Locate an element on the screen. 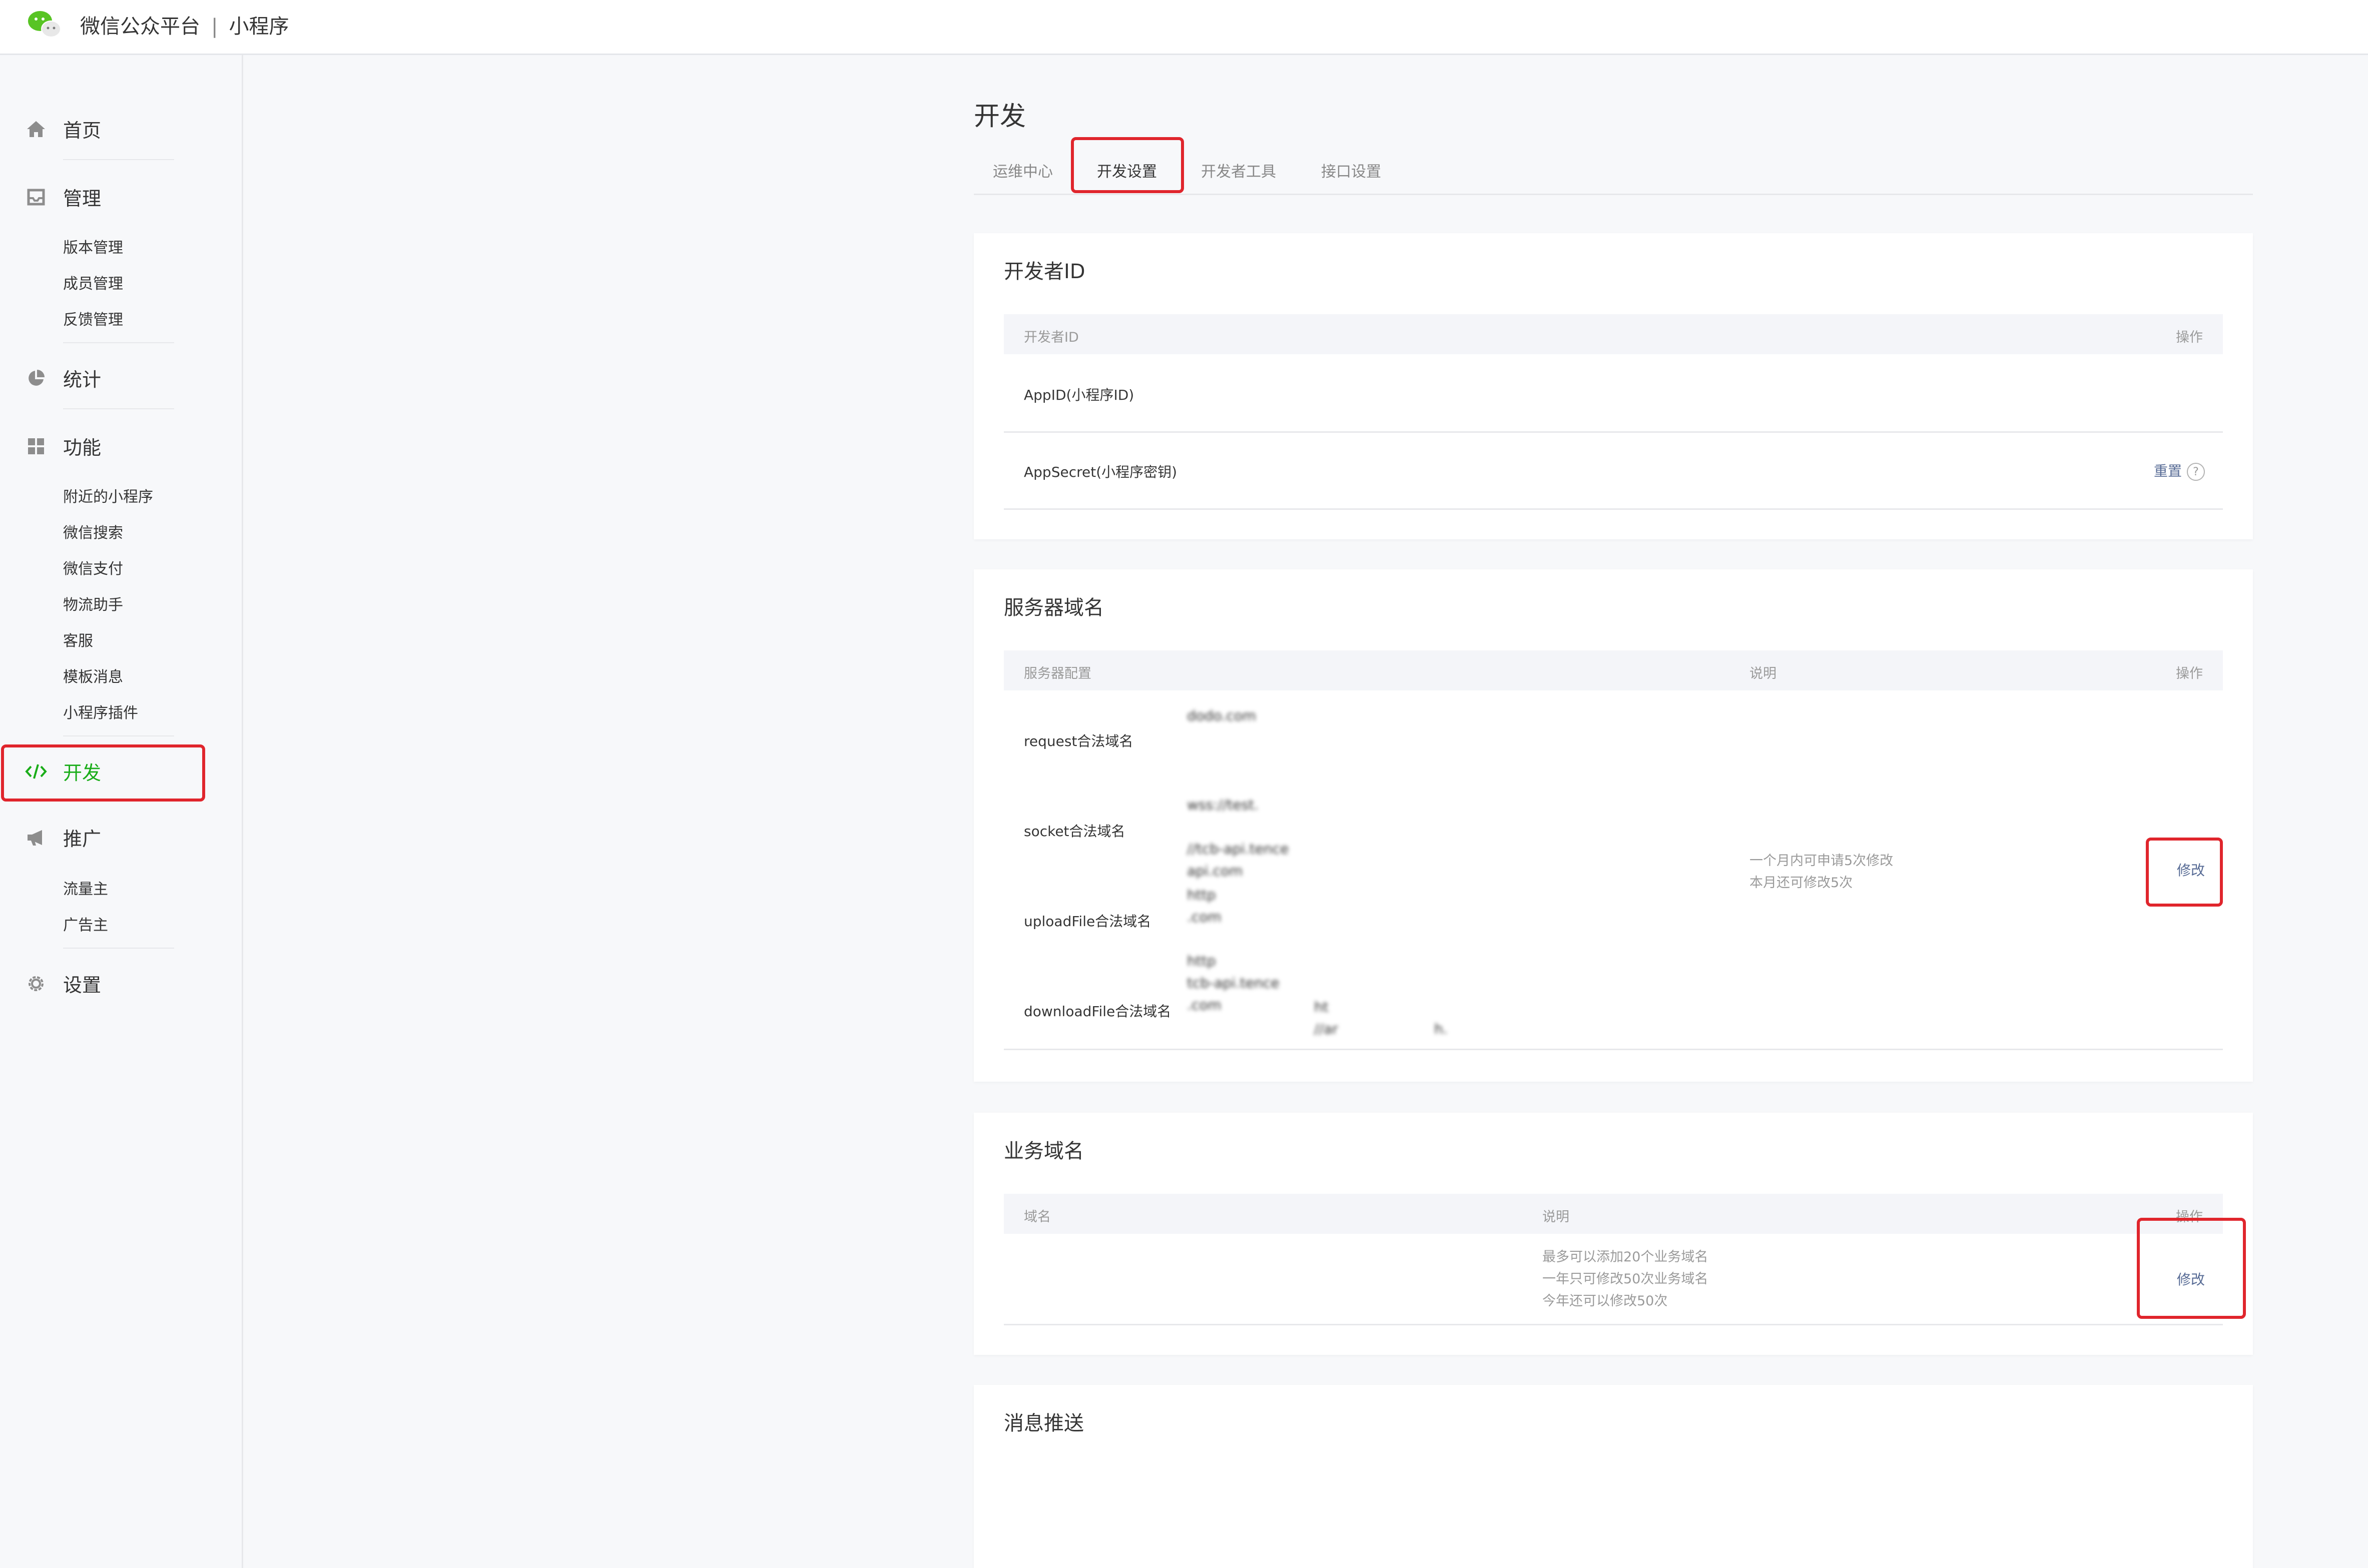  gear-icon is located at coordinates (36, 984).